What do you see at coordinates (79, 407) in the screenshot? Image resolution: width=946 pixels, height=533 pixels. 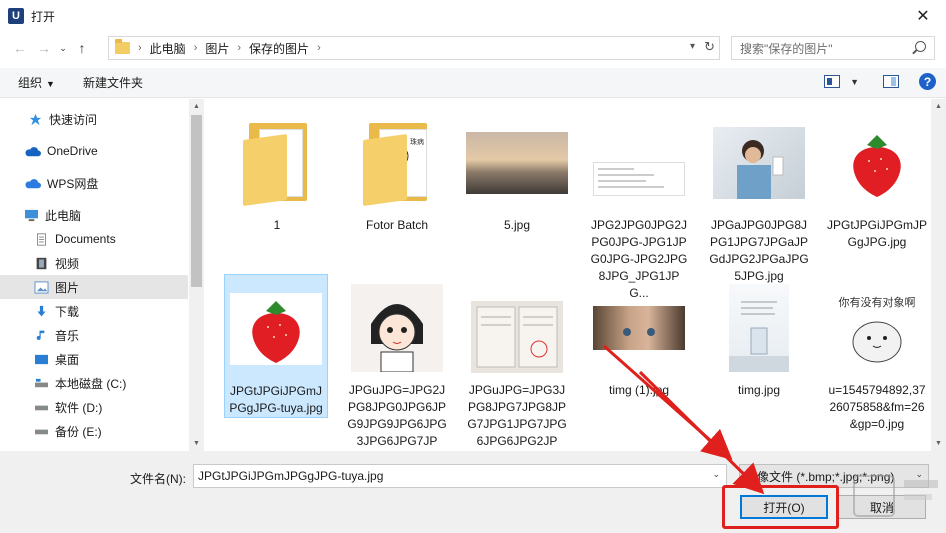 I see `sidebar-item-label: 软件 (D:)` at bounding box center [79, 407].